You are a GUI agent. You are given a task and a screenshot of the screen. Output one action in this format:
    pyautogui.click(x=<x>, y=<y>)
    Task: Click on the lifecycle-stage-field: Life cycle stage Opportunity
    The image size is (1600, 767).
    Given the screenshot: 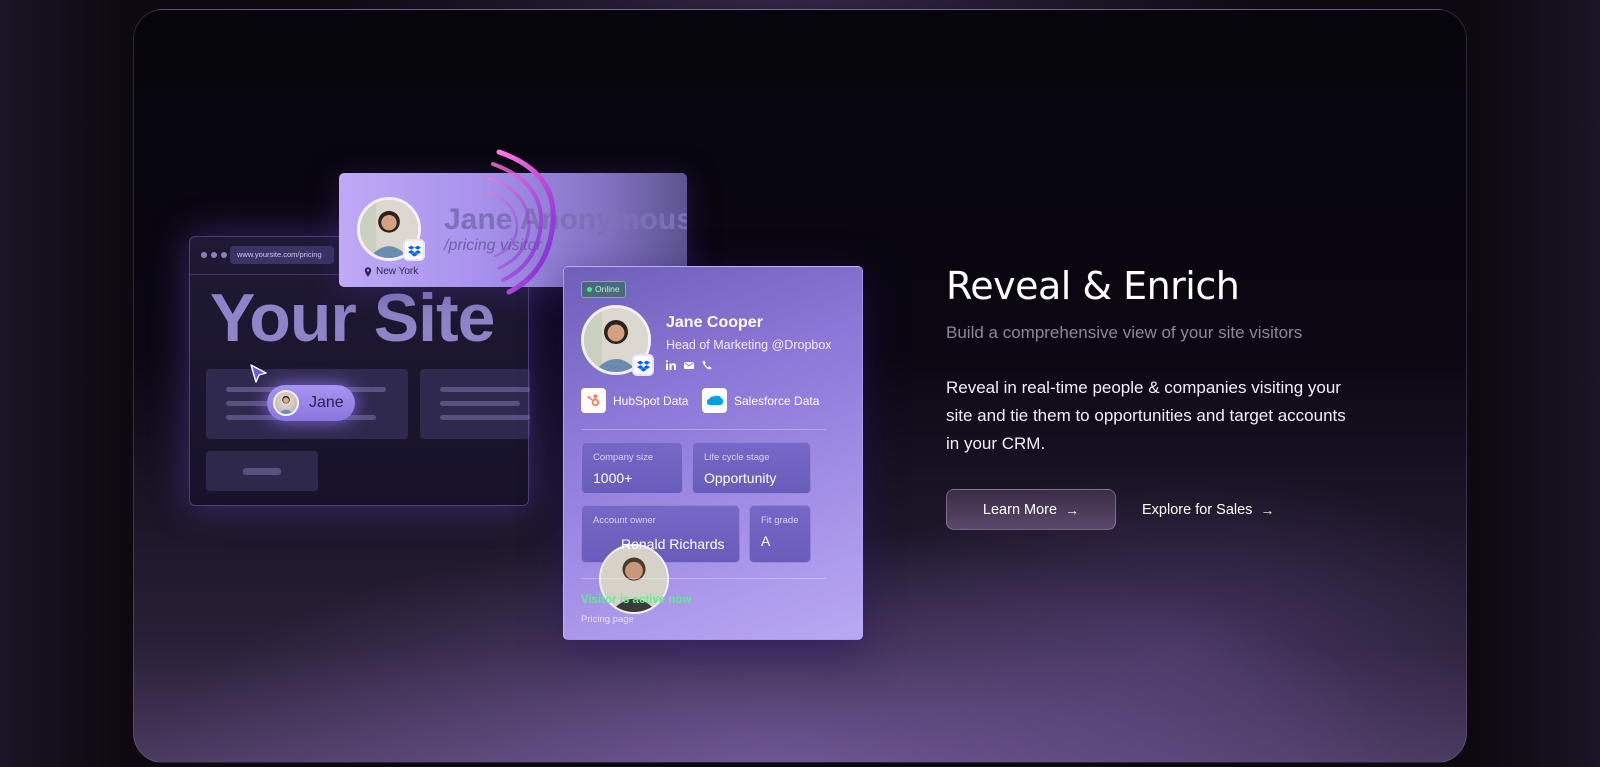 What is the action you would take?
    pyautogui.click(x=751, y=468)
    